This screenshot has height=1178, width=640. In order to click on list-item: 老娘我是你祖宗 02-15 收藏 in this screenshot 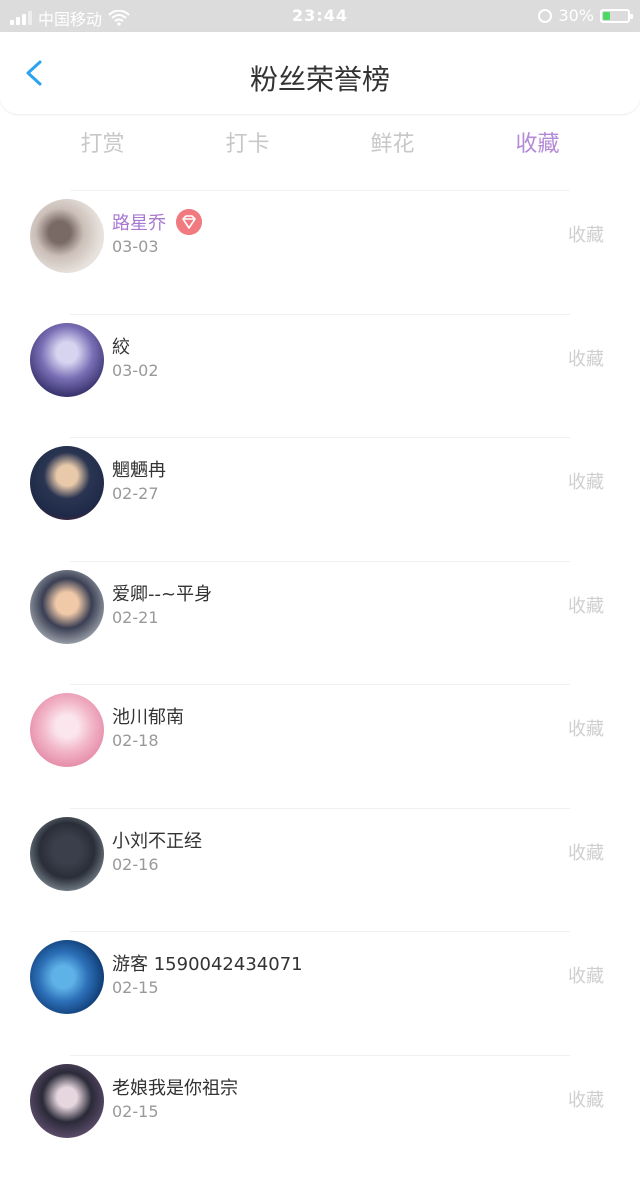, I will do `click(320, 1116)`.